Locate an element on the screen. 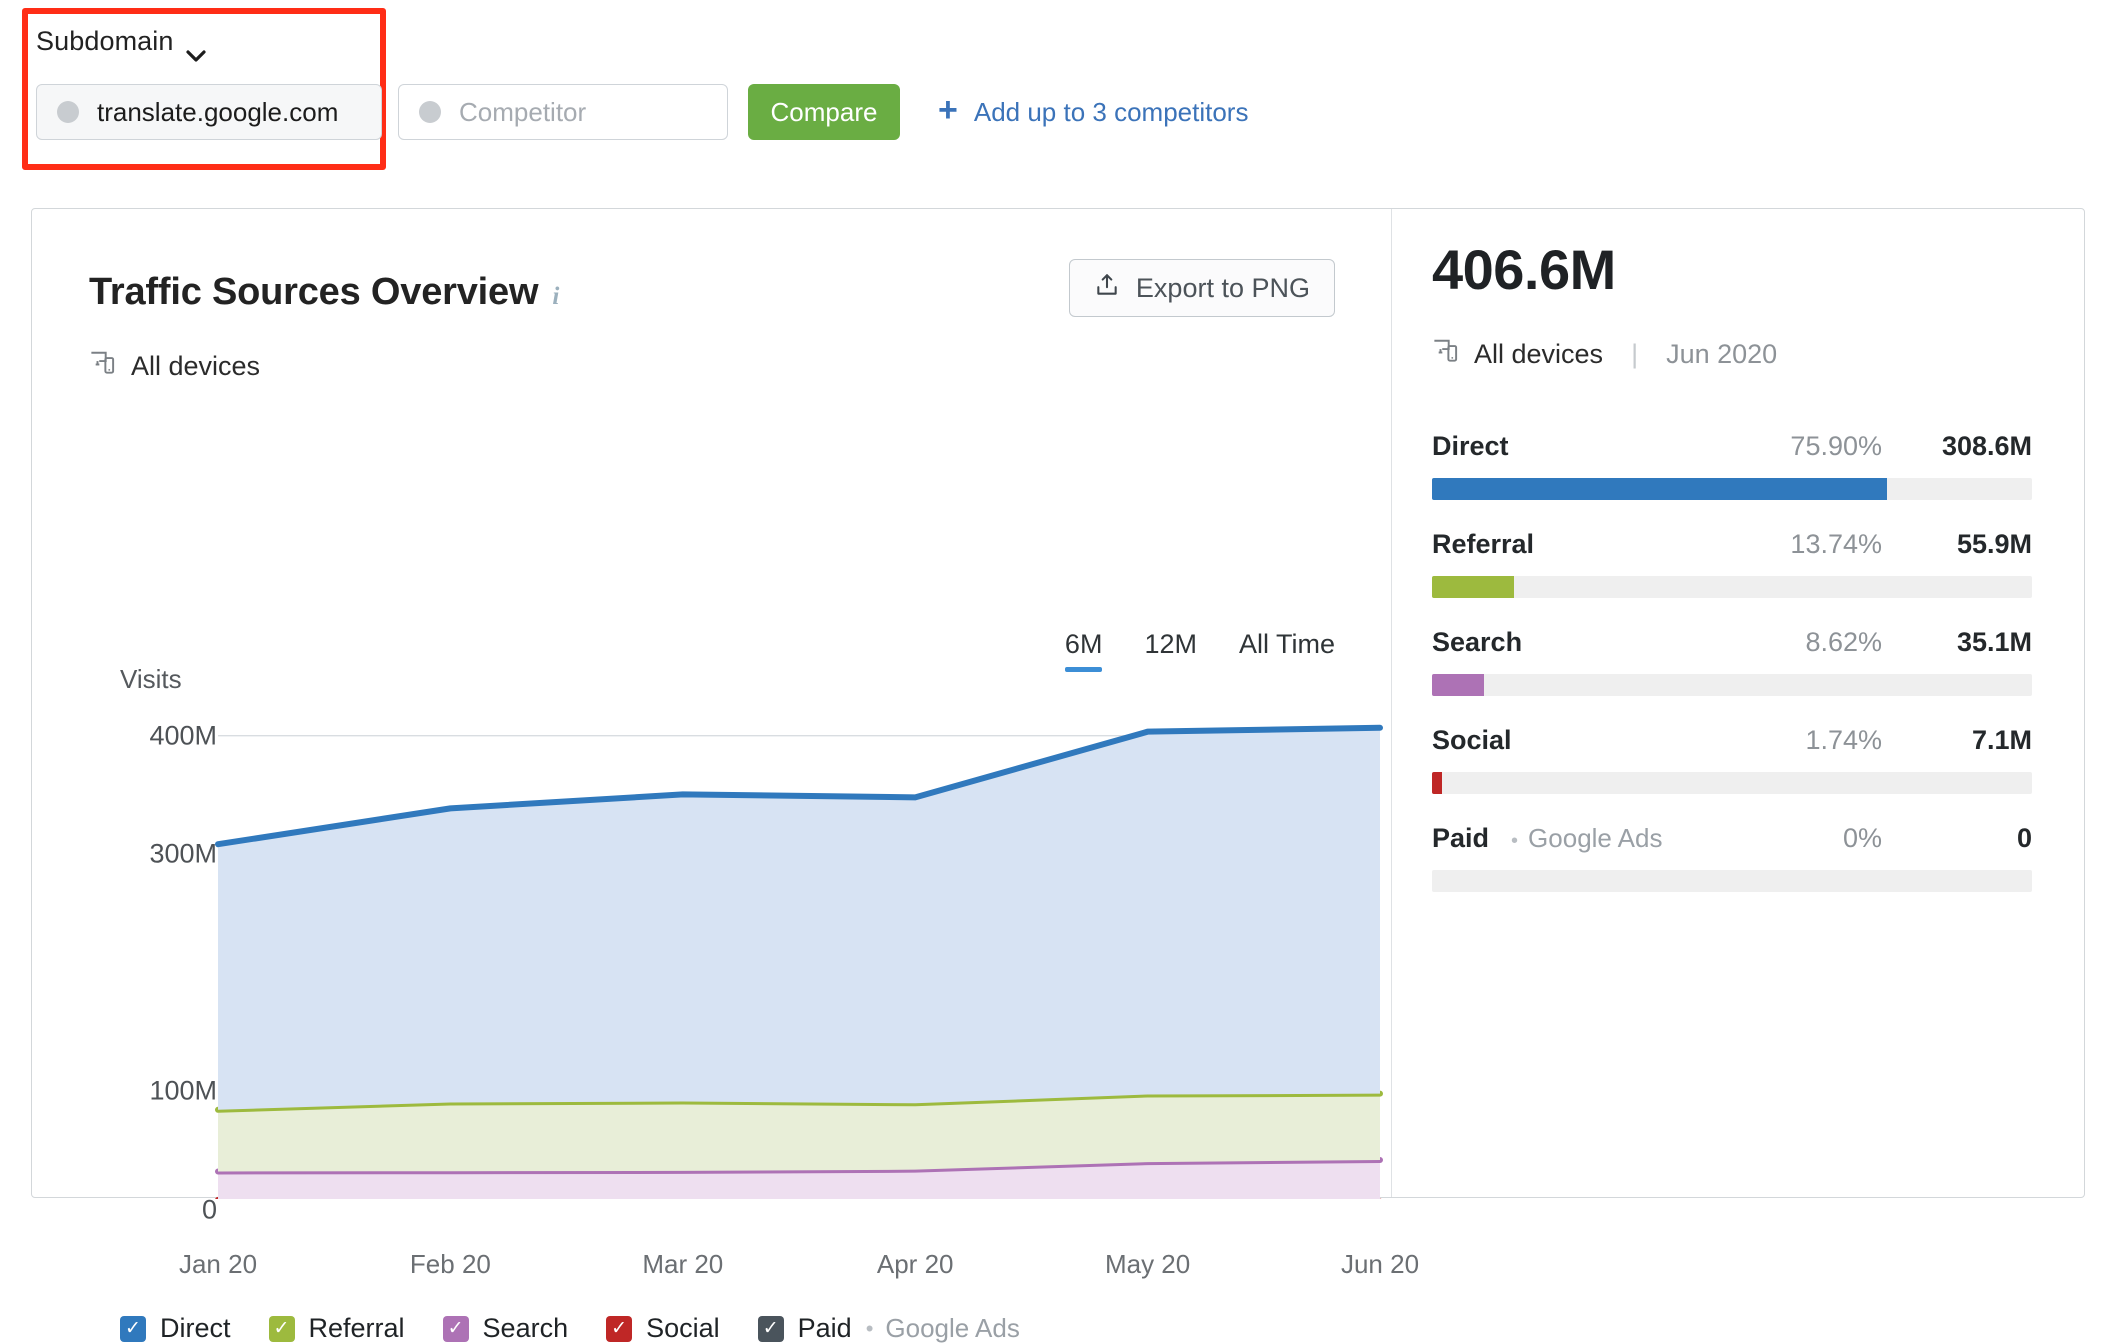 This screenshot has height=1344, width=2110. x-axis-tick: May 20 is located at coordinates (1147, 1264).